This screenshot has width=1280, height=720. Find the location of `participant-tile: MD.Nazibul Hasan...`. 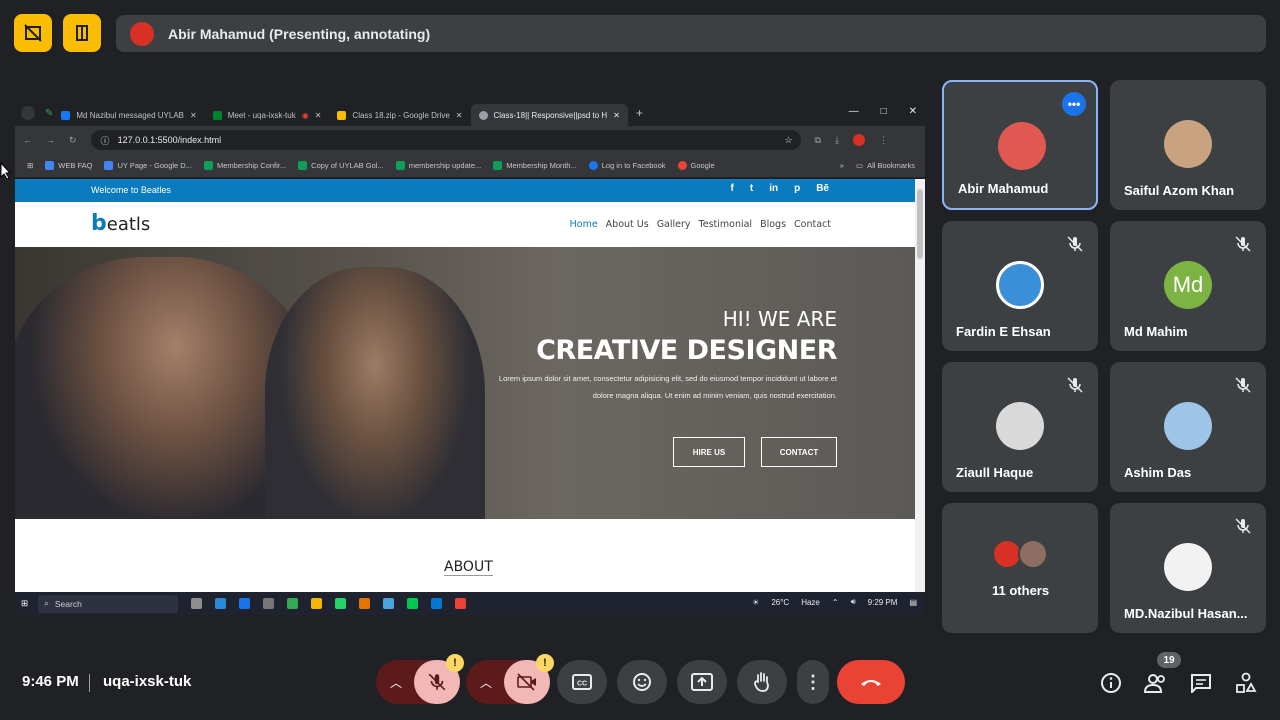

participant-tile: MD.Nazibul Hasan... is located at coordinates (1188, 568).